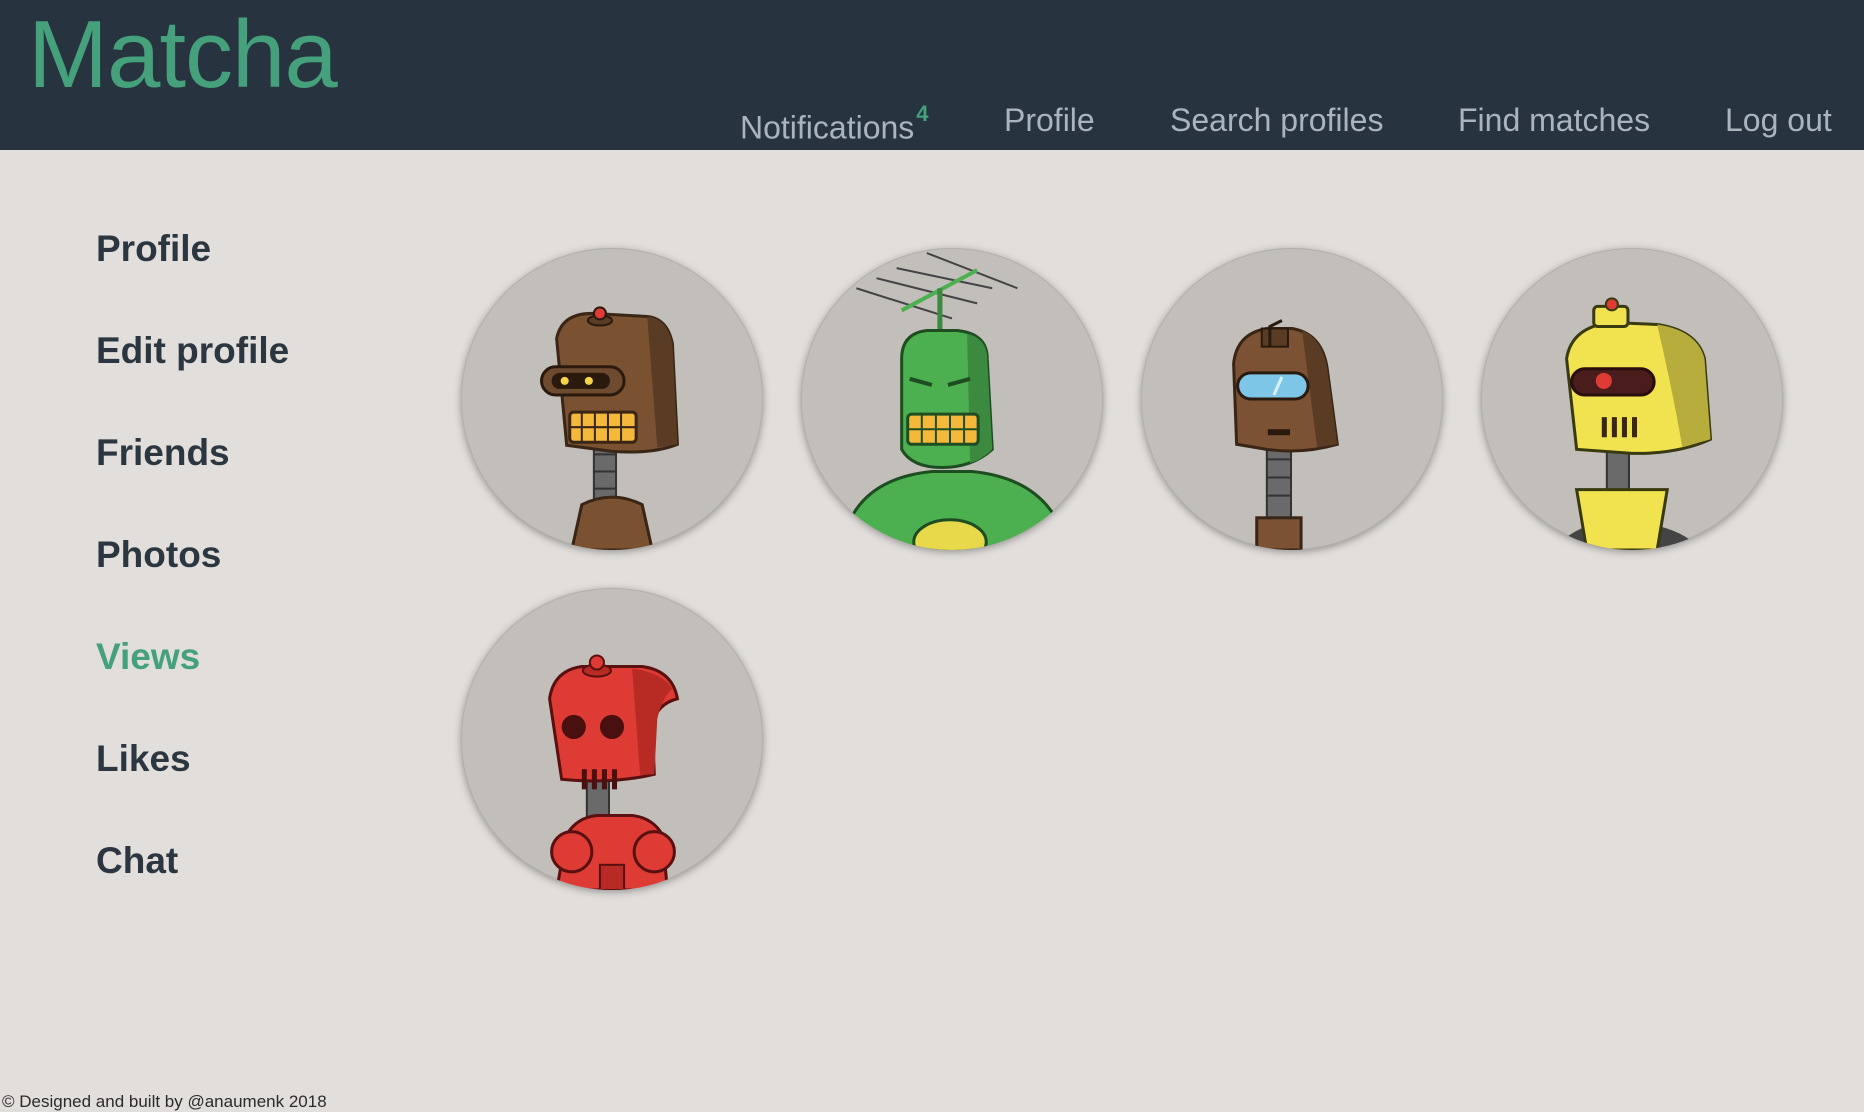 Image resolution: width=1864 pixels, height=1112 pixels. Describe the element at coordinates (1632, 423) in the screenshot. I see `yellow-robot-avatar-icon` at that location.